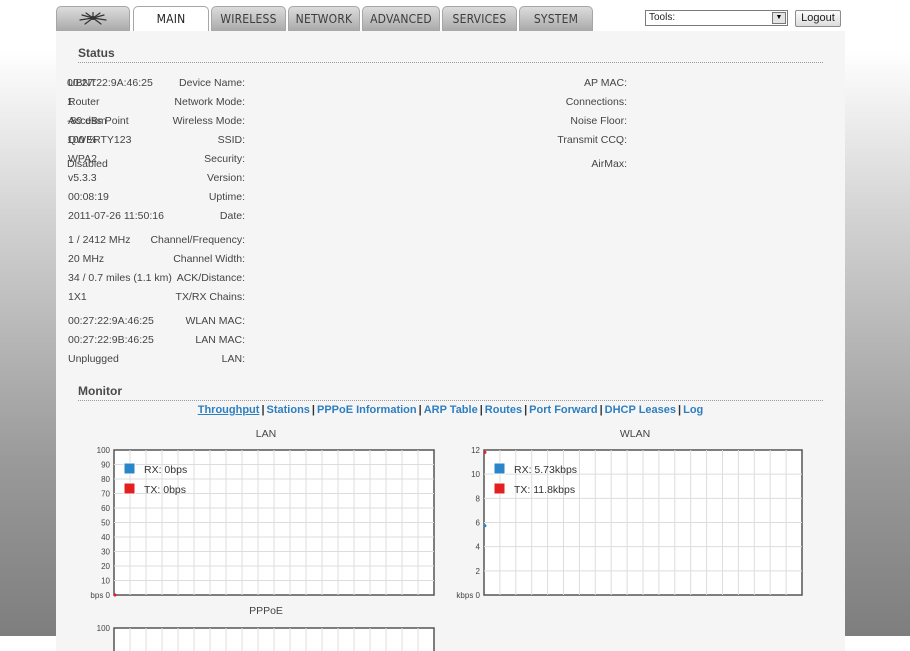 Image resolution: width=910 pixels, height=651 pixels. What do you see at coordinates (150, 178) in the screenshot?
I see `status-row: Version: v5.3.3` at bounding box center [150, 178].